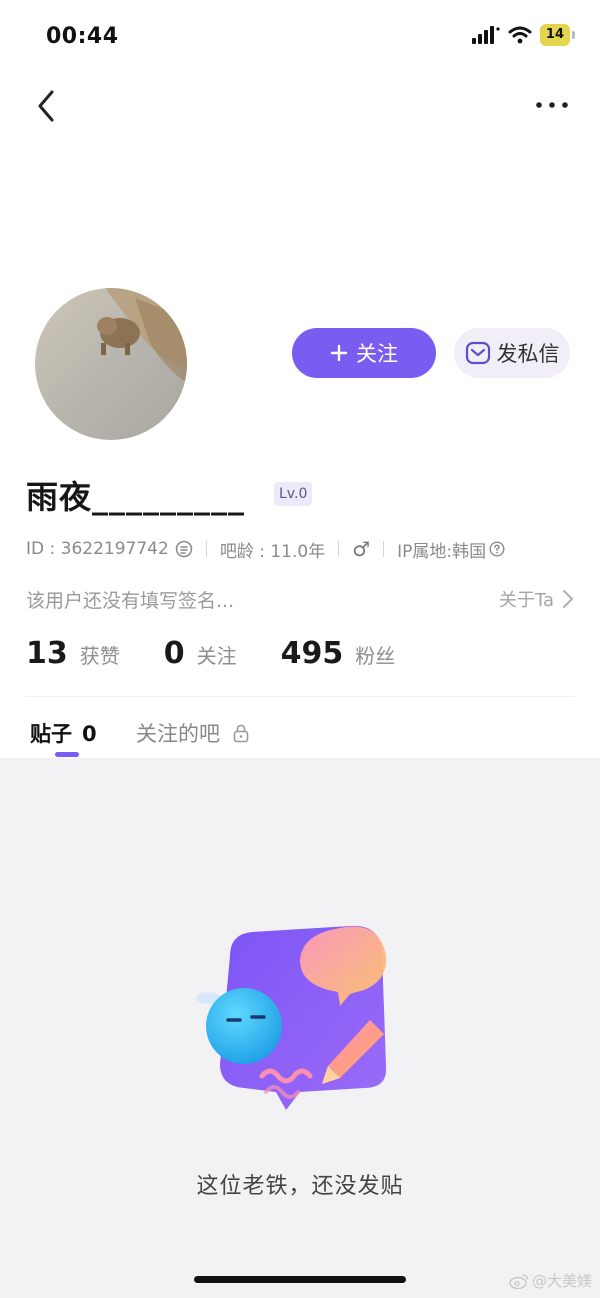 Image resolution: width=600 pixels, height=1298 pixels. What do you see at coordinates (89, 734) in the screenshot?
I see `tab-posts-count: 0` at bounding box center [89, 734].